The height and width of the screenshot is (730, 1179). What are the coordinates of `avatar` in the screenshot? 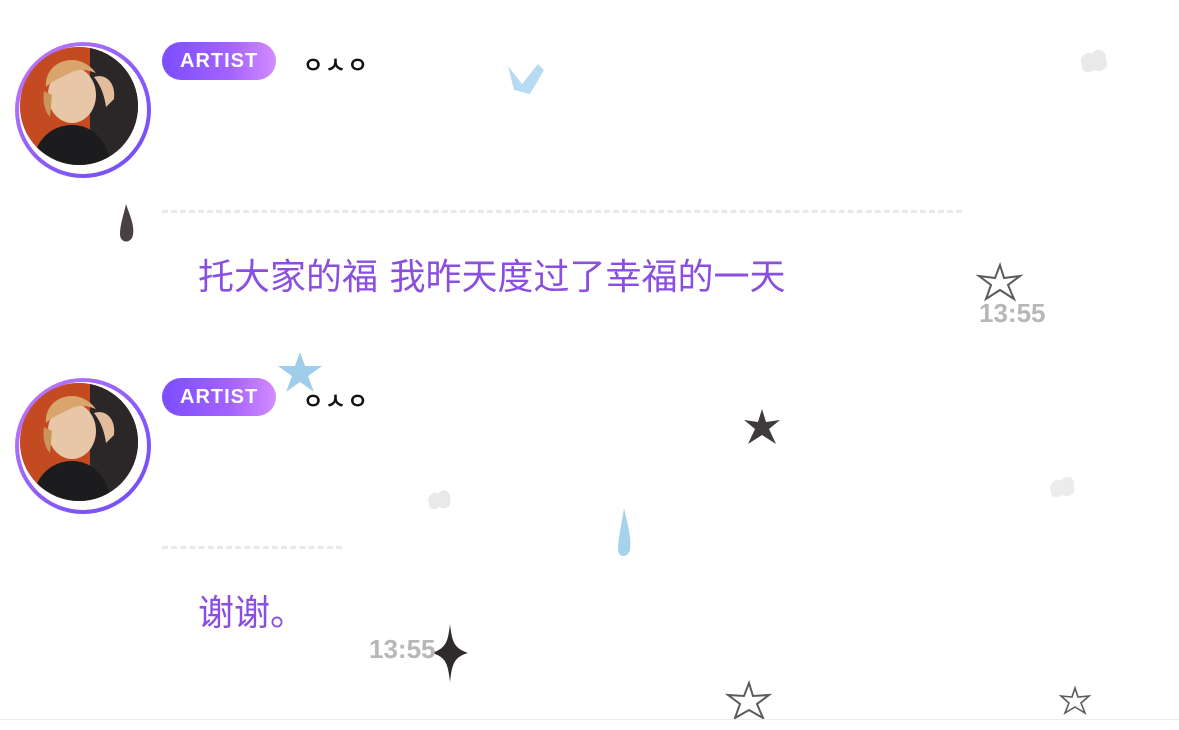 It's located at (83, 446).